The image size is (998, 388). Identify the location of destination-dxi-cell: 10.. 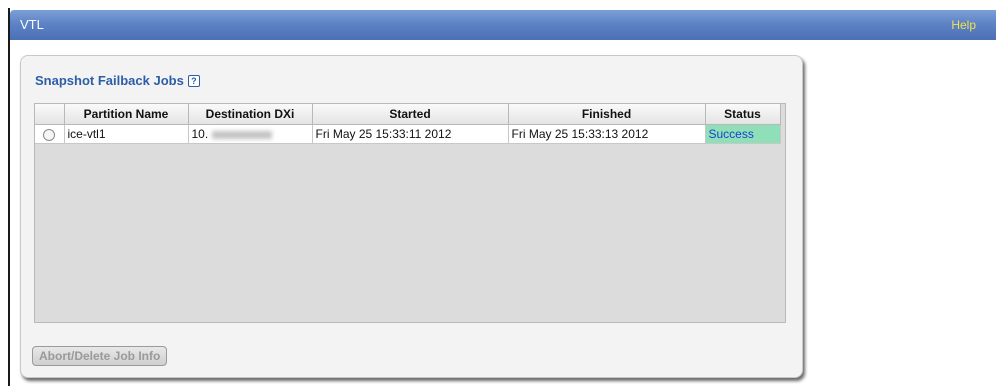
(250, 134).